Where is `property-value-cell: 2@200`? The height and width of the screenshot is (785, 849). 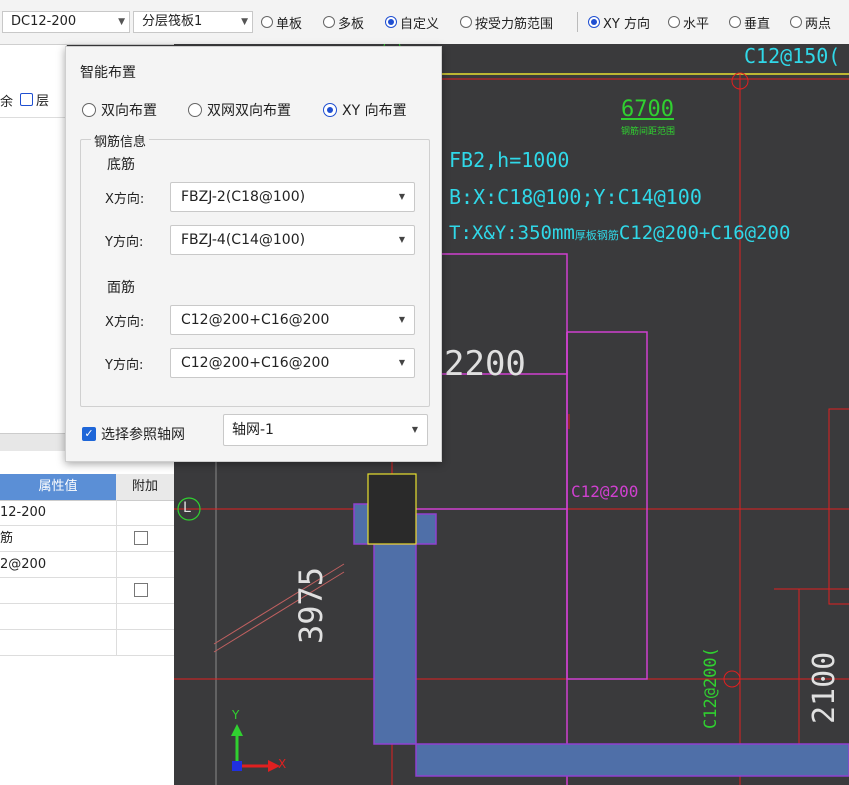 property-value-cell: 2@200 is located at coordinates (58, 564).